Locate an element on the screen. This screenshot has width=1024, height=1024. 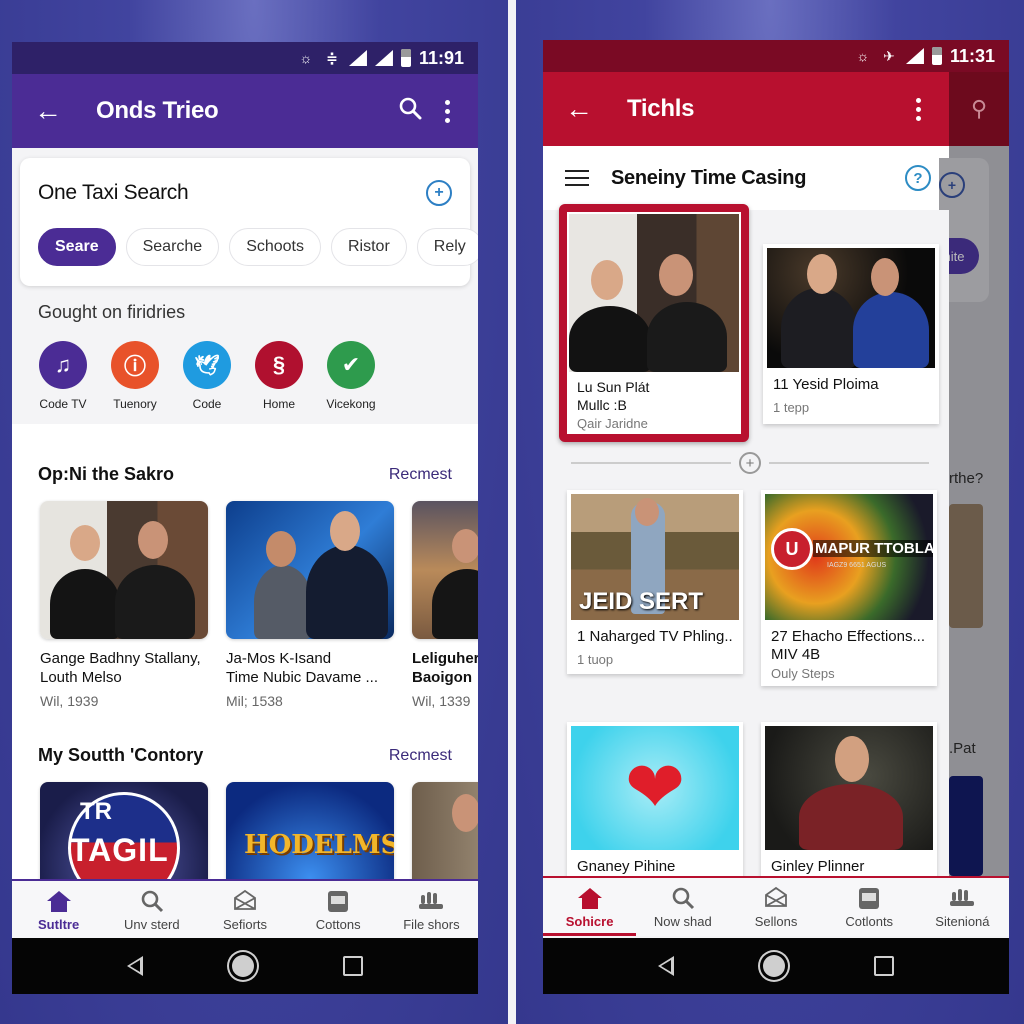
status-time: 11:31 is located at coordinates (972, 55).